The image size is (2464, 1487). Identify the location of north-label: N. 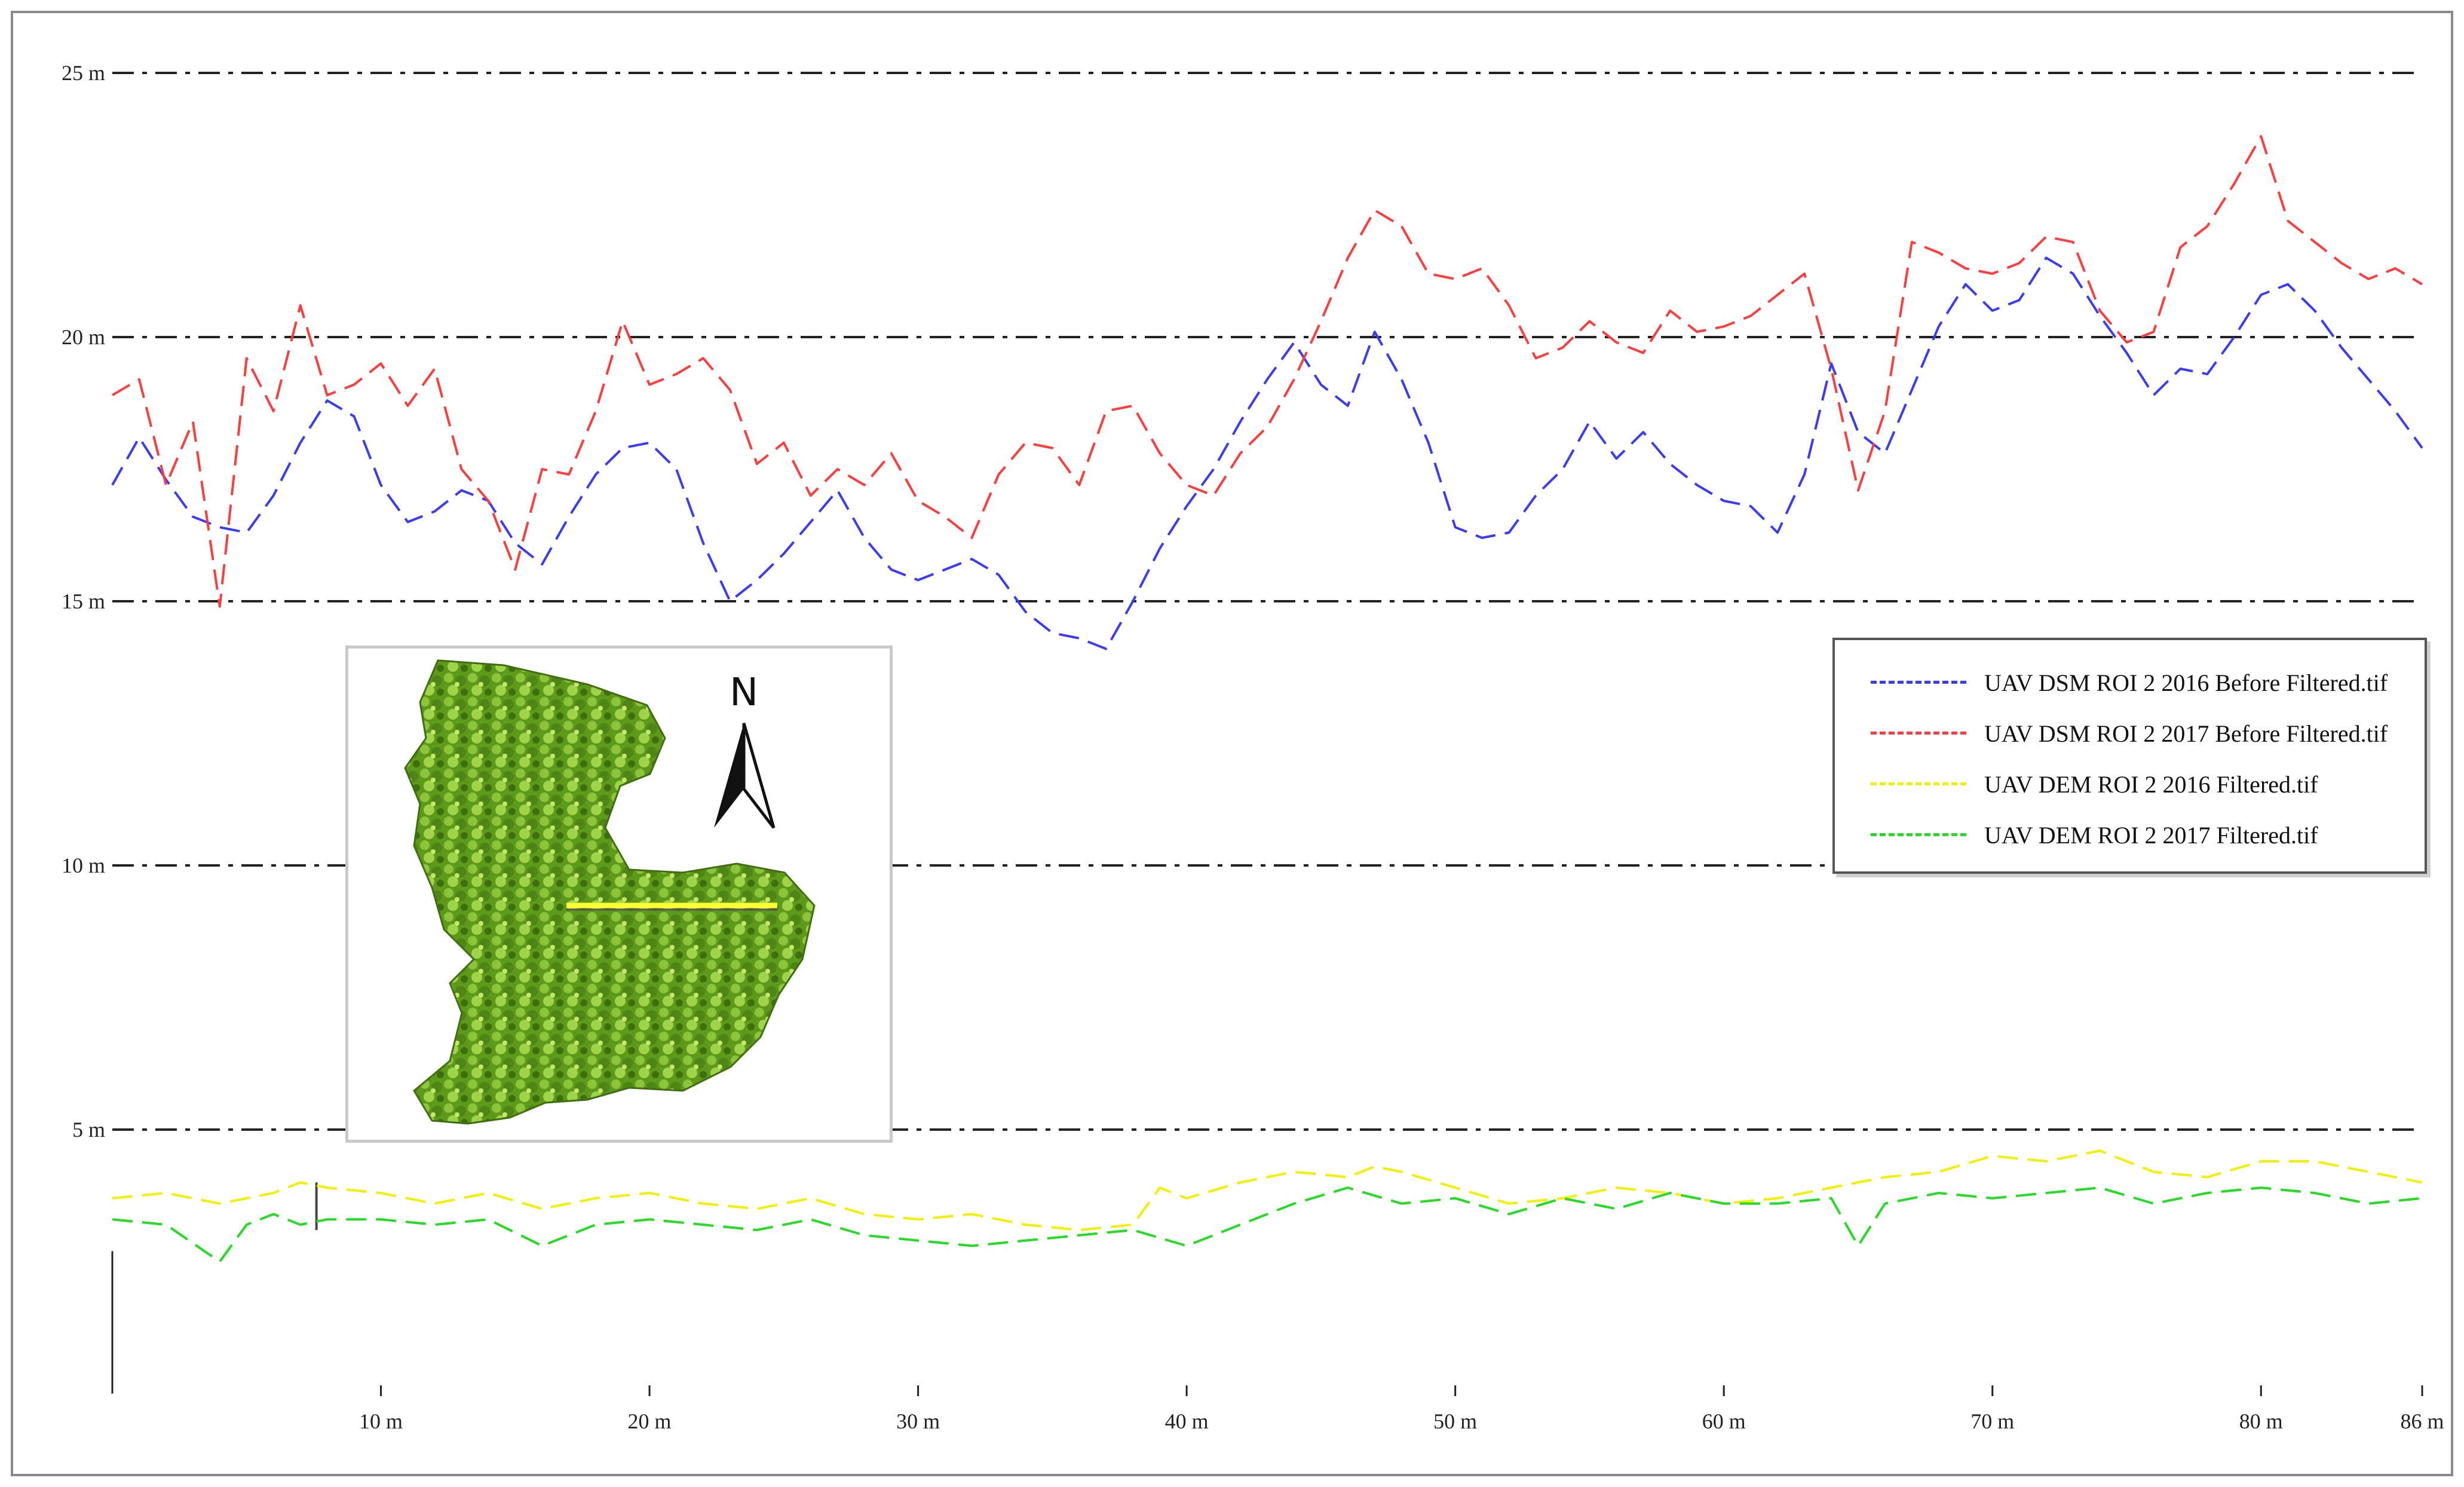
(744, 693).